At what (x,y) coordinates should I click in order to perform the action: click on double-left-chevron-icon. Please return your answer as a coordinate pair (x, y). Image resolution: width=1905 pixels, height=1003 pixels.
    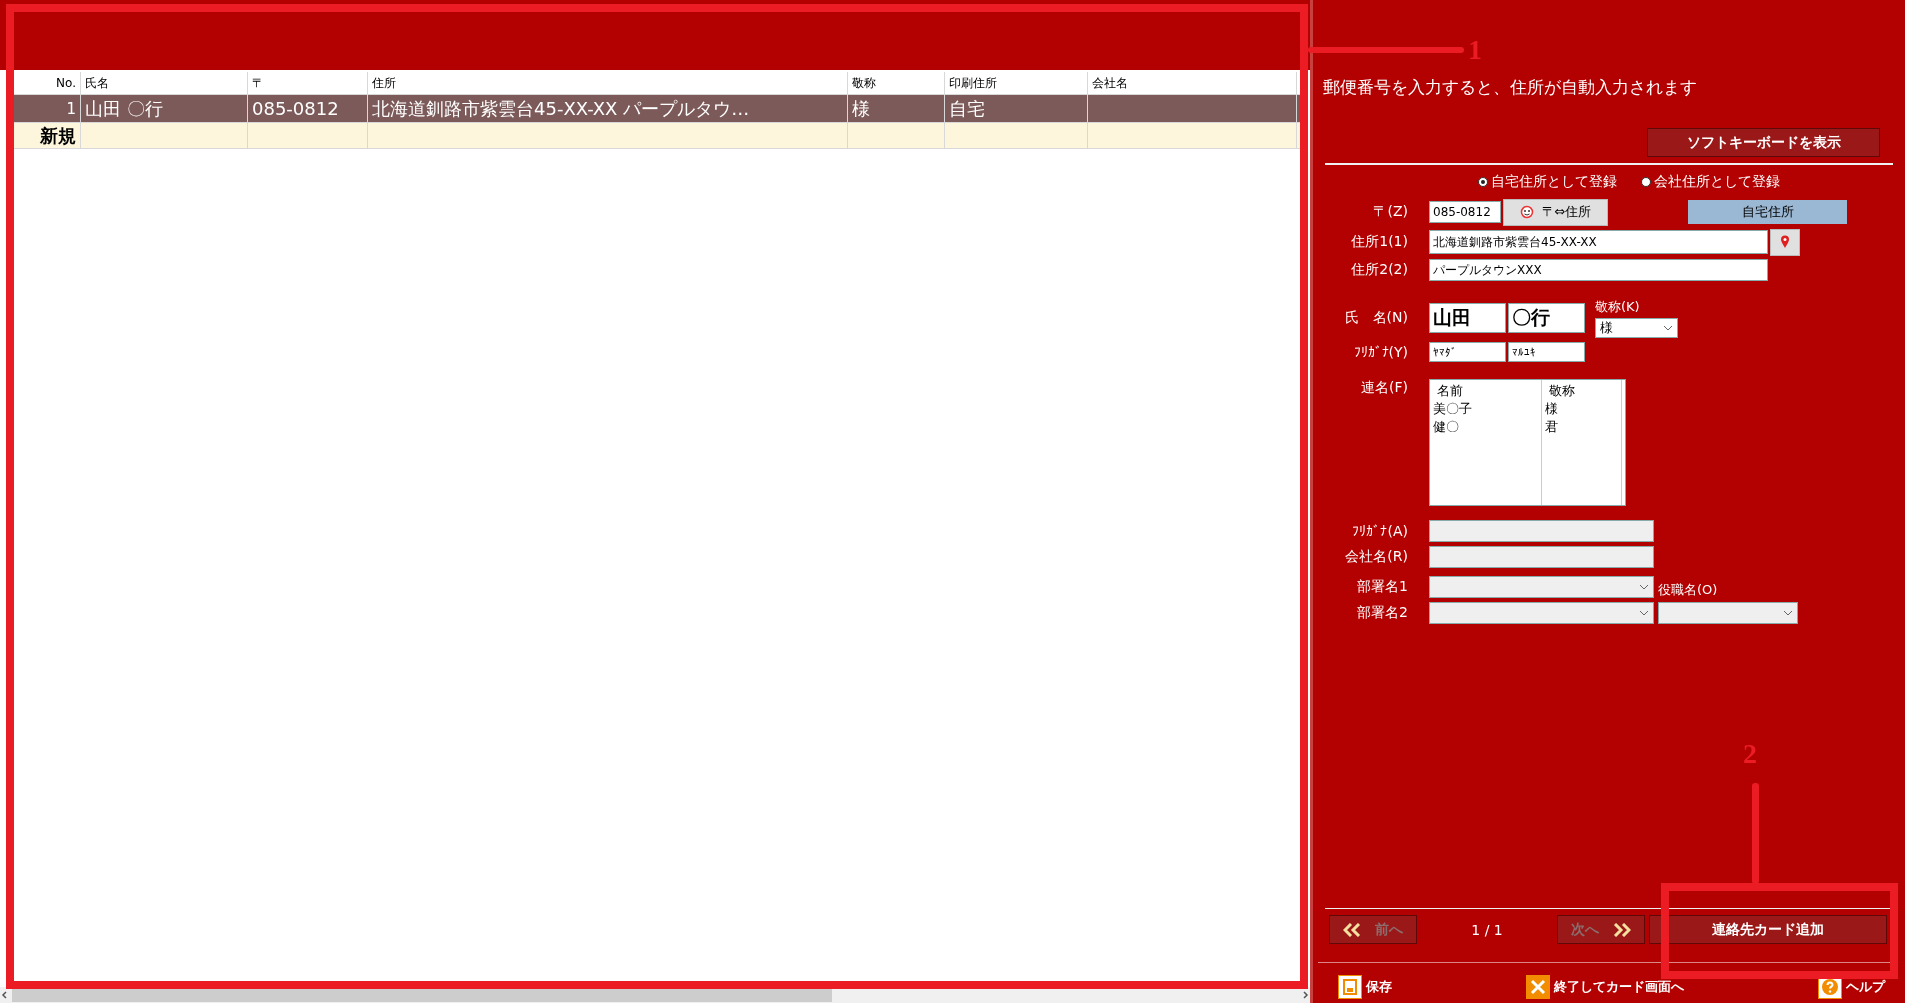
    Looking at the image, I should click on (1352, 929).